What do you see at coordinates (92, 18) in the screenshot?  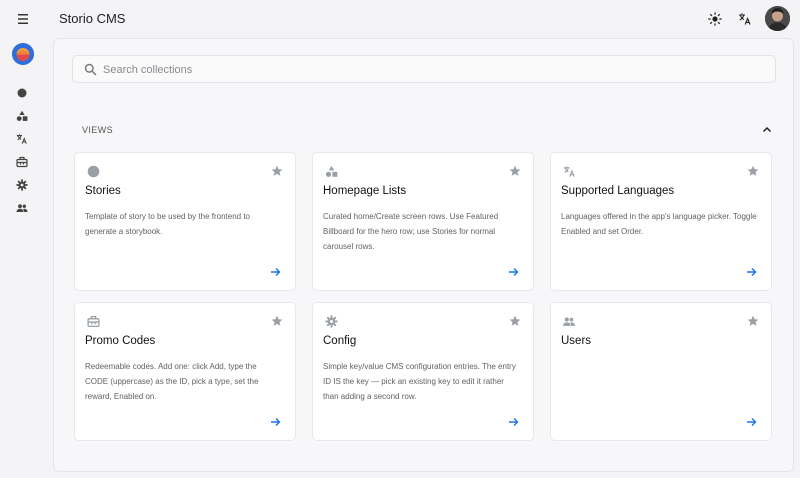 I see `app-title: Storio CMS` at bounding box center [92, 18].